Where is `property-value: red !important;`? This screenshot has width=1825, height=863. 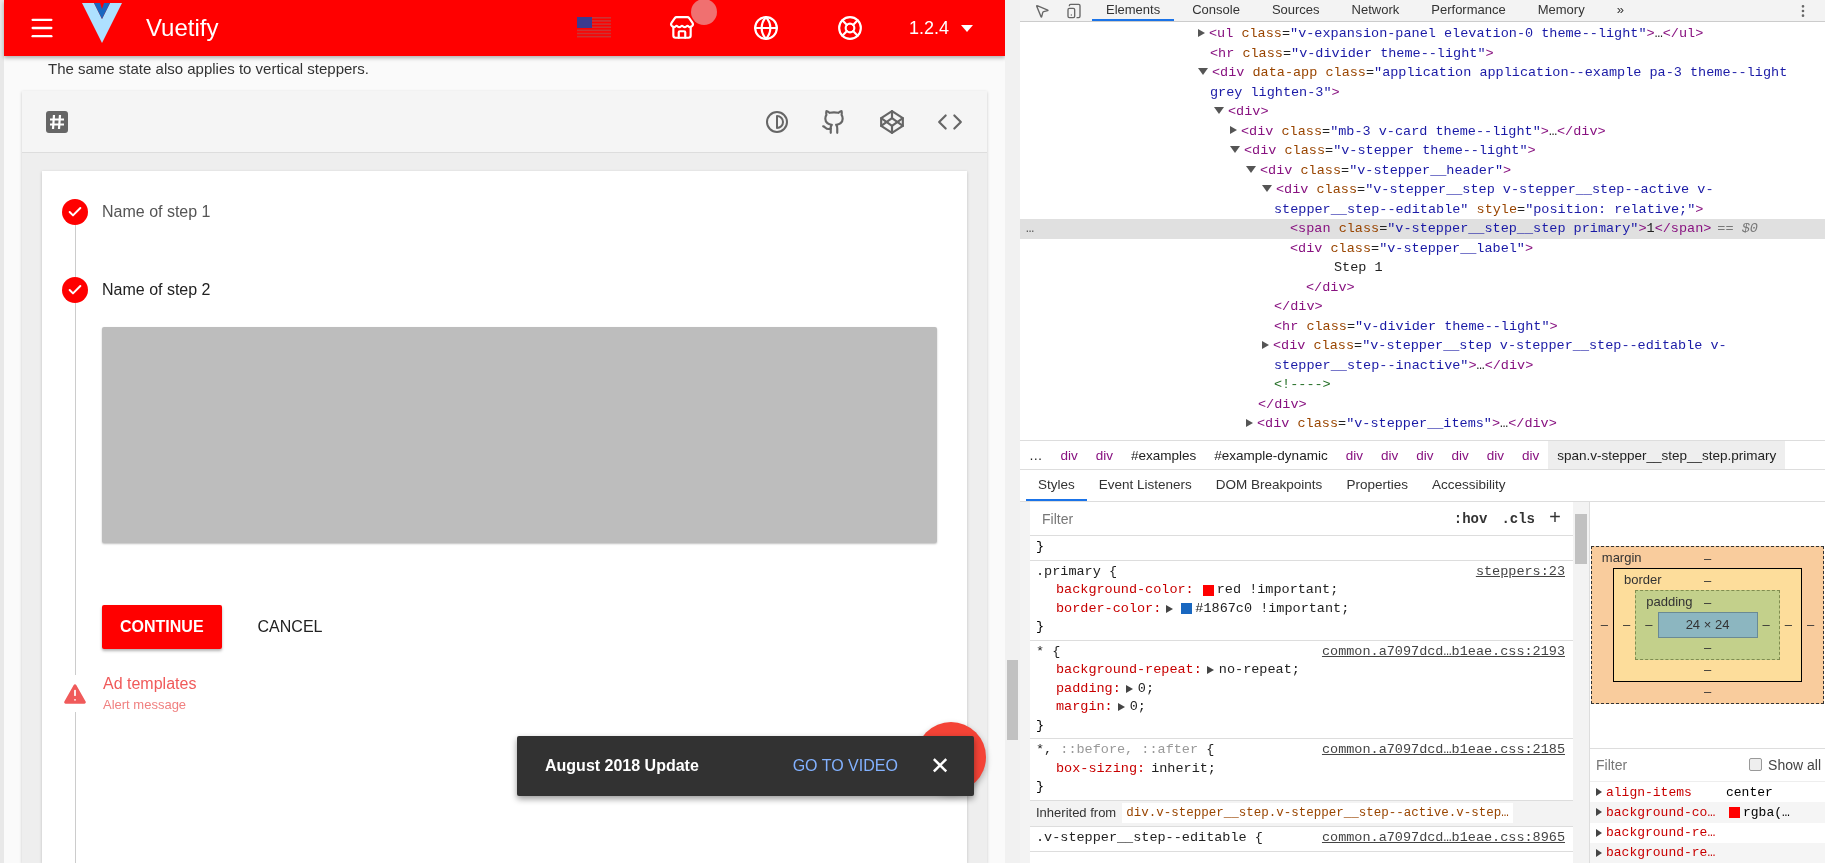
property-value: red !important; is located at coordinates (1277, 590).